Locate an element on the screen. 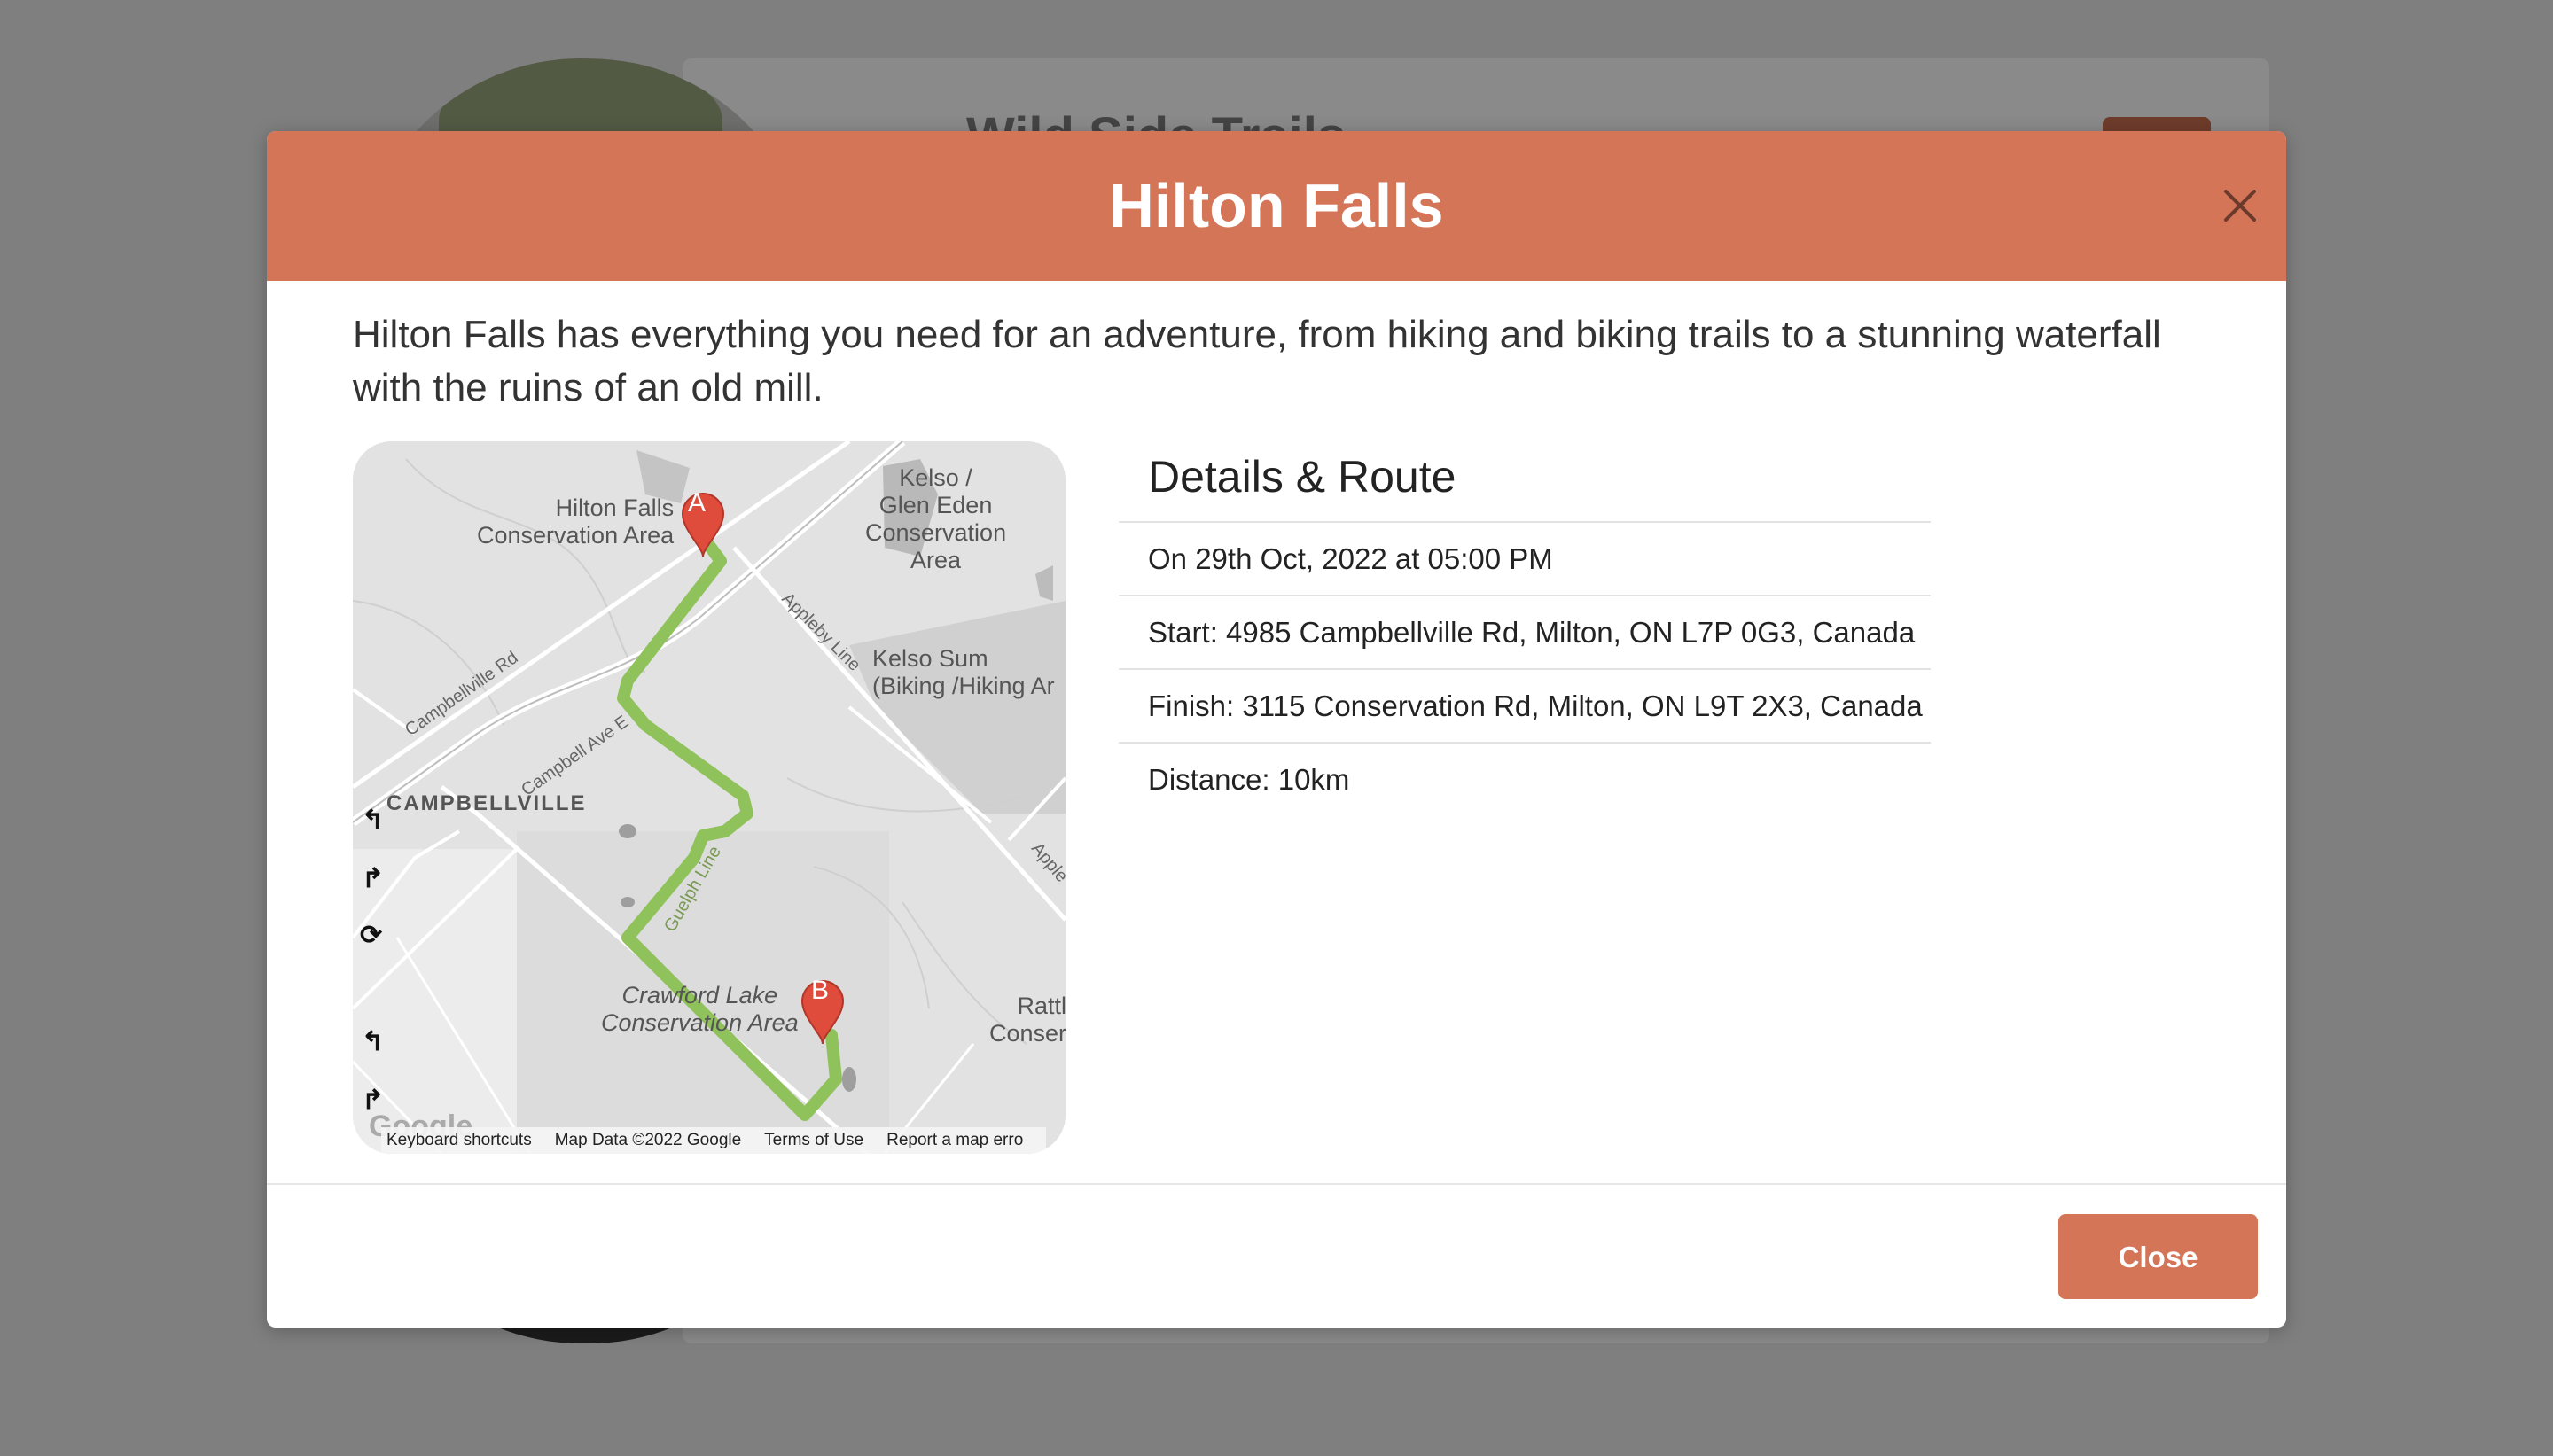 Image resolution: width=2553 pixels, height=1456 pixels. modal-footer-divider is located at coordinates (1276, 1184).